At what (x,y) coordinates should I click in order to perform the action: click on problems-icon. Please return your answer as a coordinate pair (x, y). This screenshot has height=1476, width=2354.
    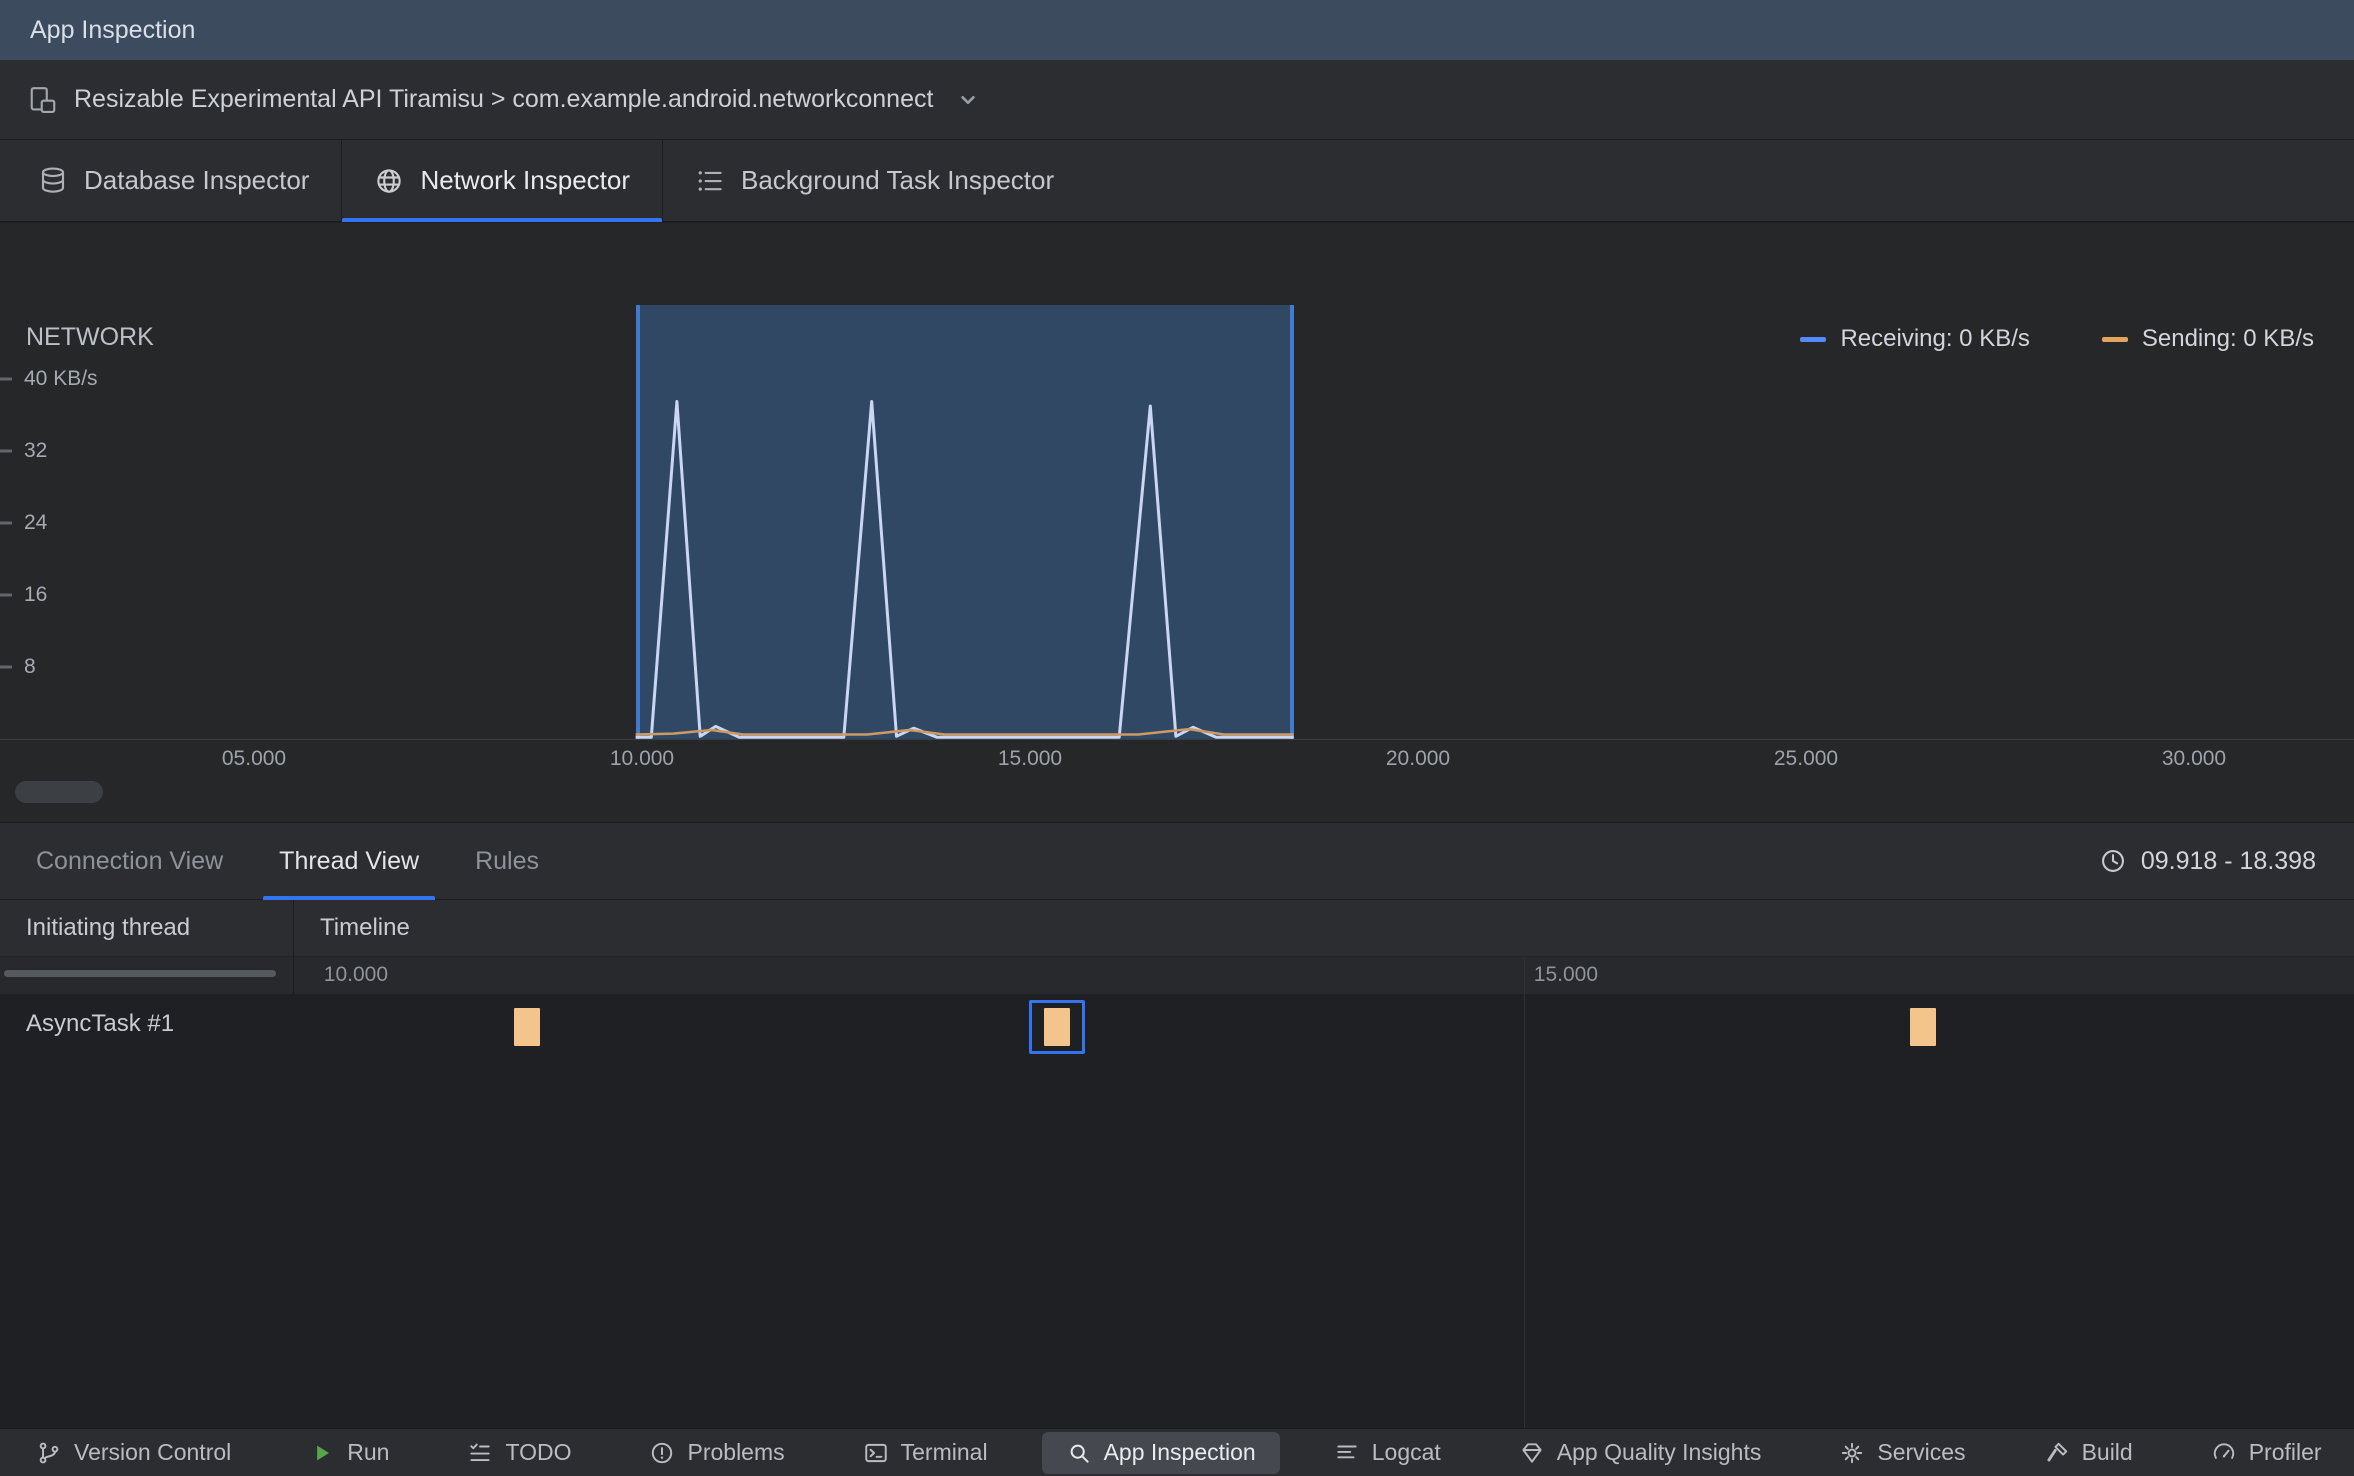
    Looking at the image, I should click on (662, 1452).